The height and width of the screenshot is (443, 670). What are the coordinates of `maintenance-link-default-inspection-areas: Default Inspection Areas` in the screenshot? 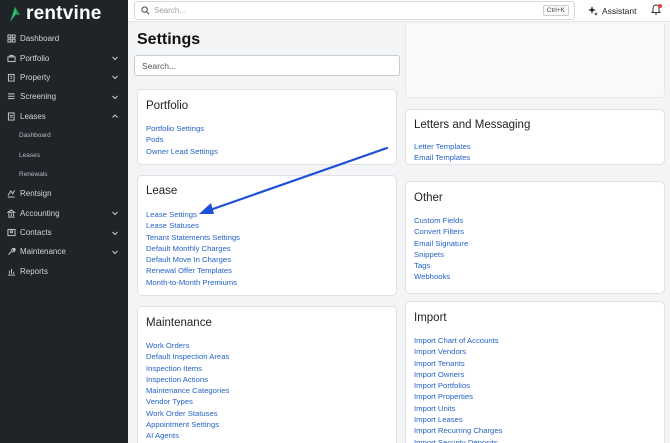 It's located at (187, 356).